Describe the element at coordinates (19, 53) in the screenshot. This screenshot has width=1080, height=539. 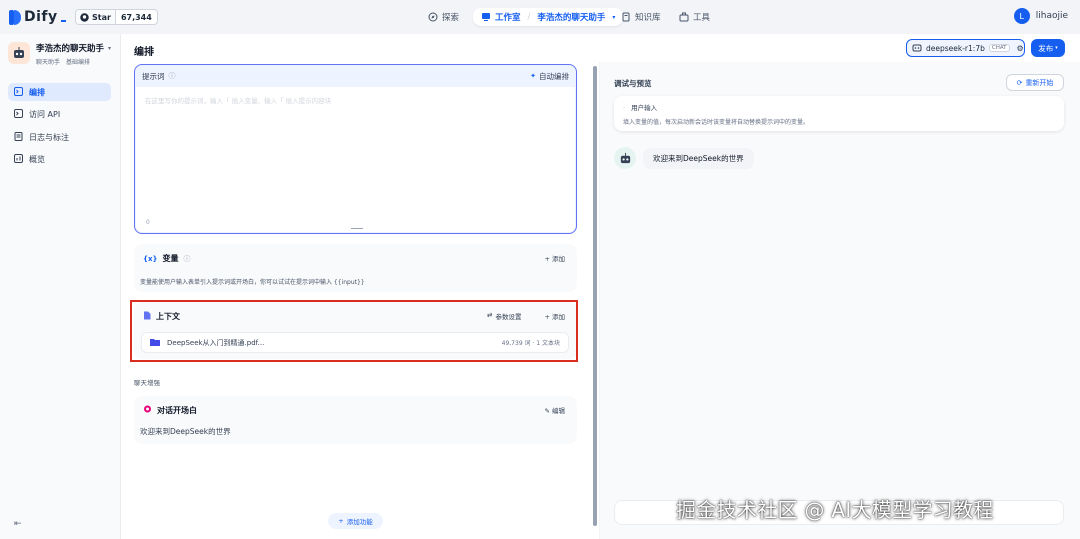
I see `robot-icon` at that location.